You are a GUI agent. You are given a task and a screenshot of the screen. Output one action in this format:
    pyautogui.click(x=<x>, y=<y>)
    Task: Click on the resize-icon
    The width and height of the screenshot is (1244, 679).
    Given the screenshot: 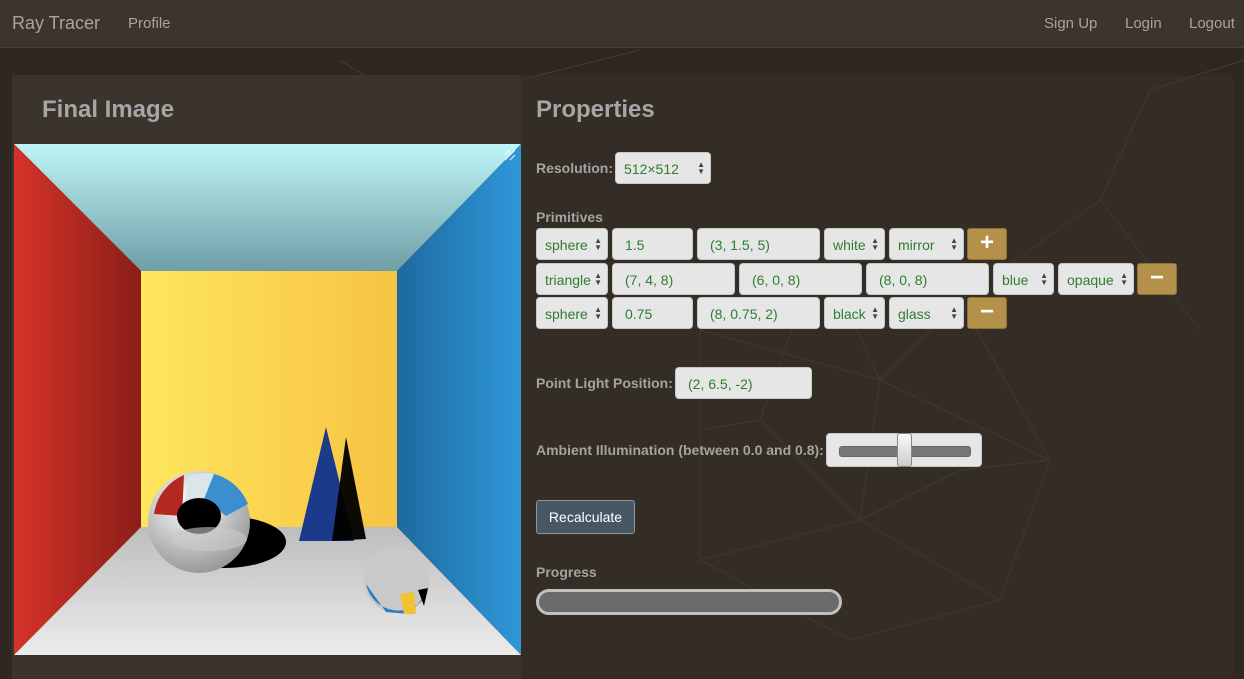 What is the action you would take?
    pyautogui.click(x=510, y=155)
    